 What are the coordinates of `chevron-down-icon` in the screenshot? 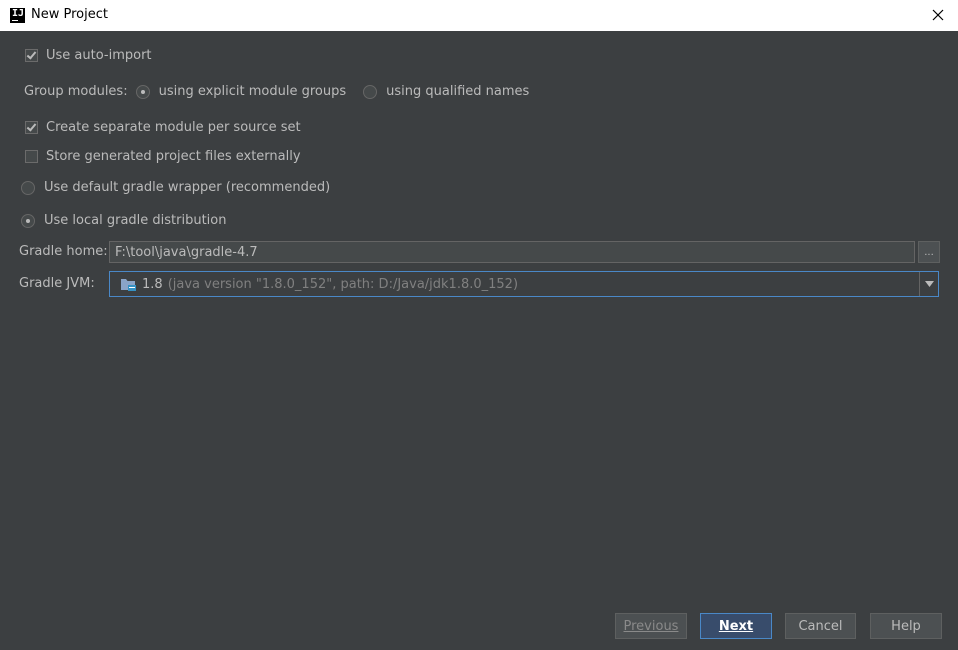 It's located at (929, 284).